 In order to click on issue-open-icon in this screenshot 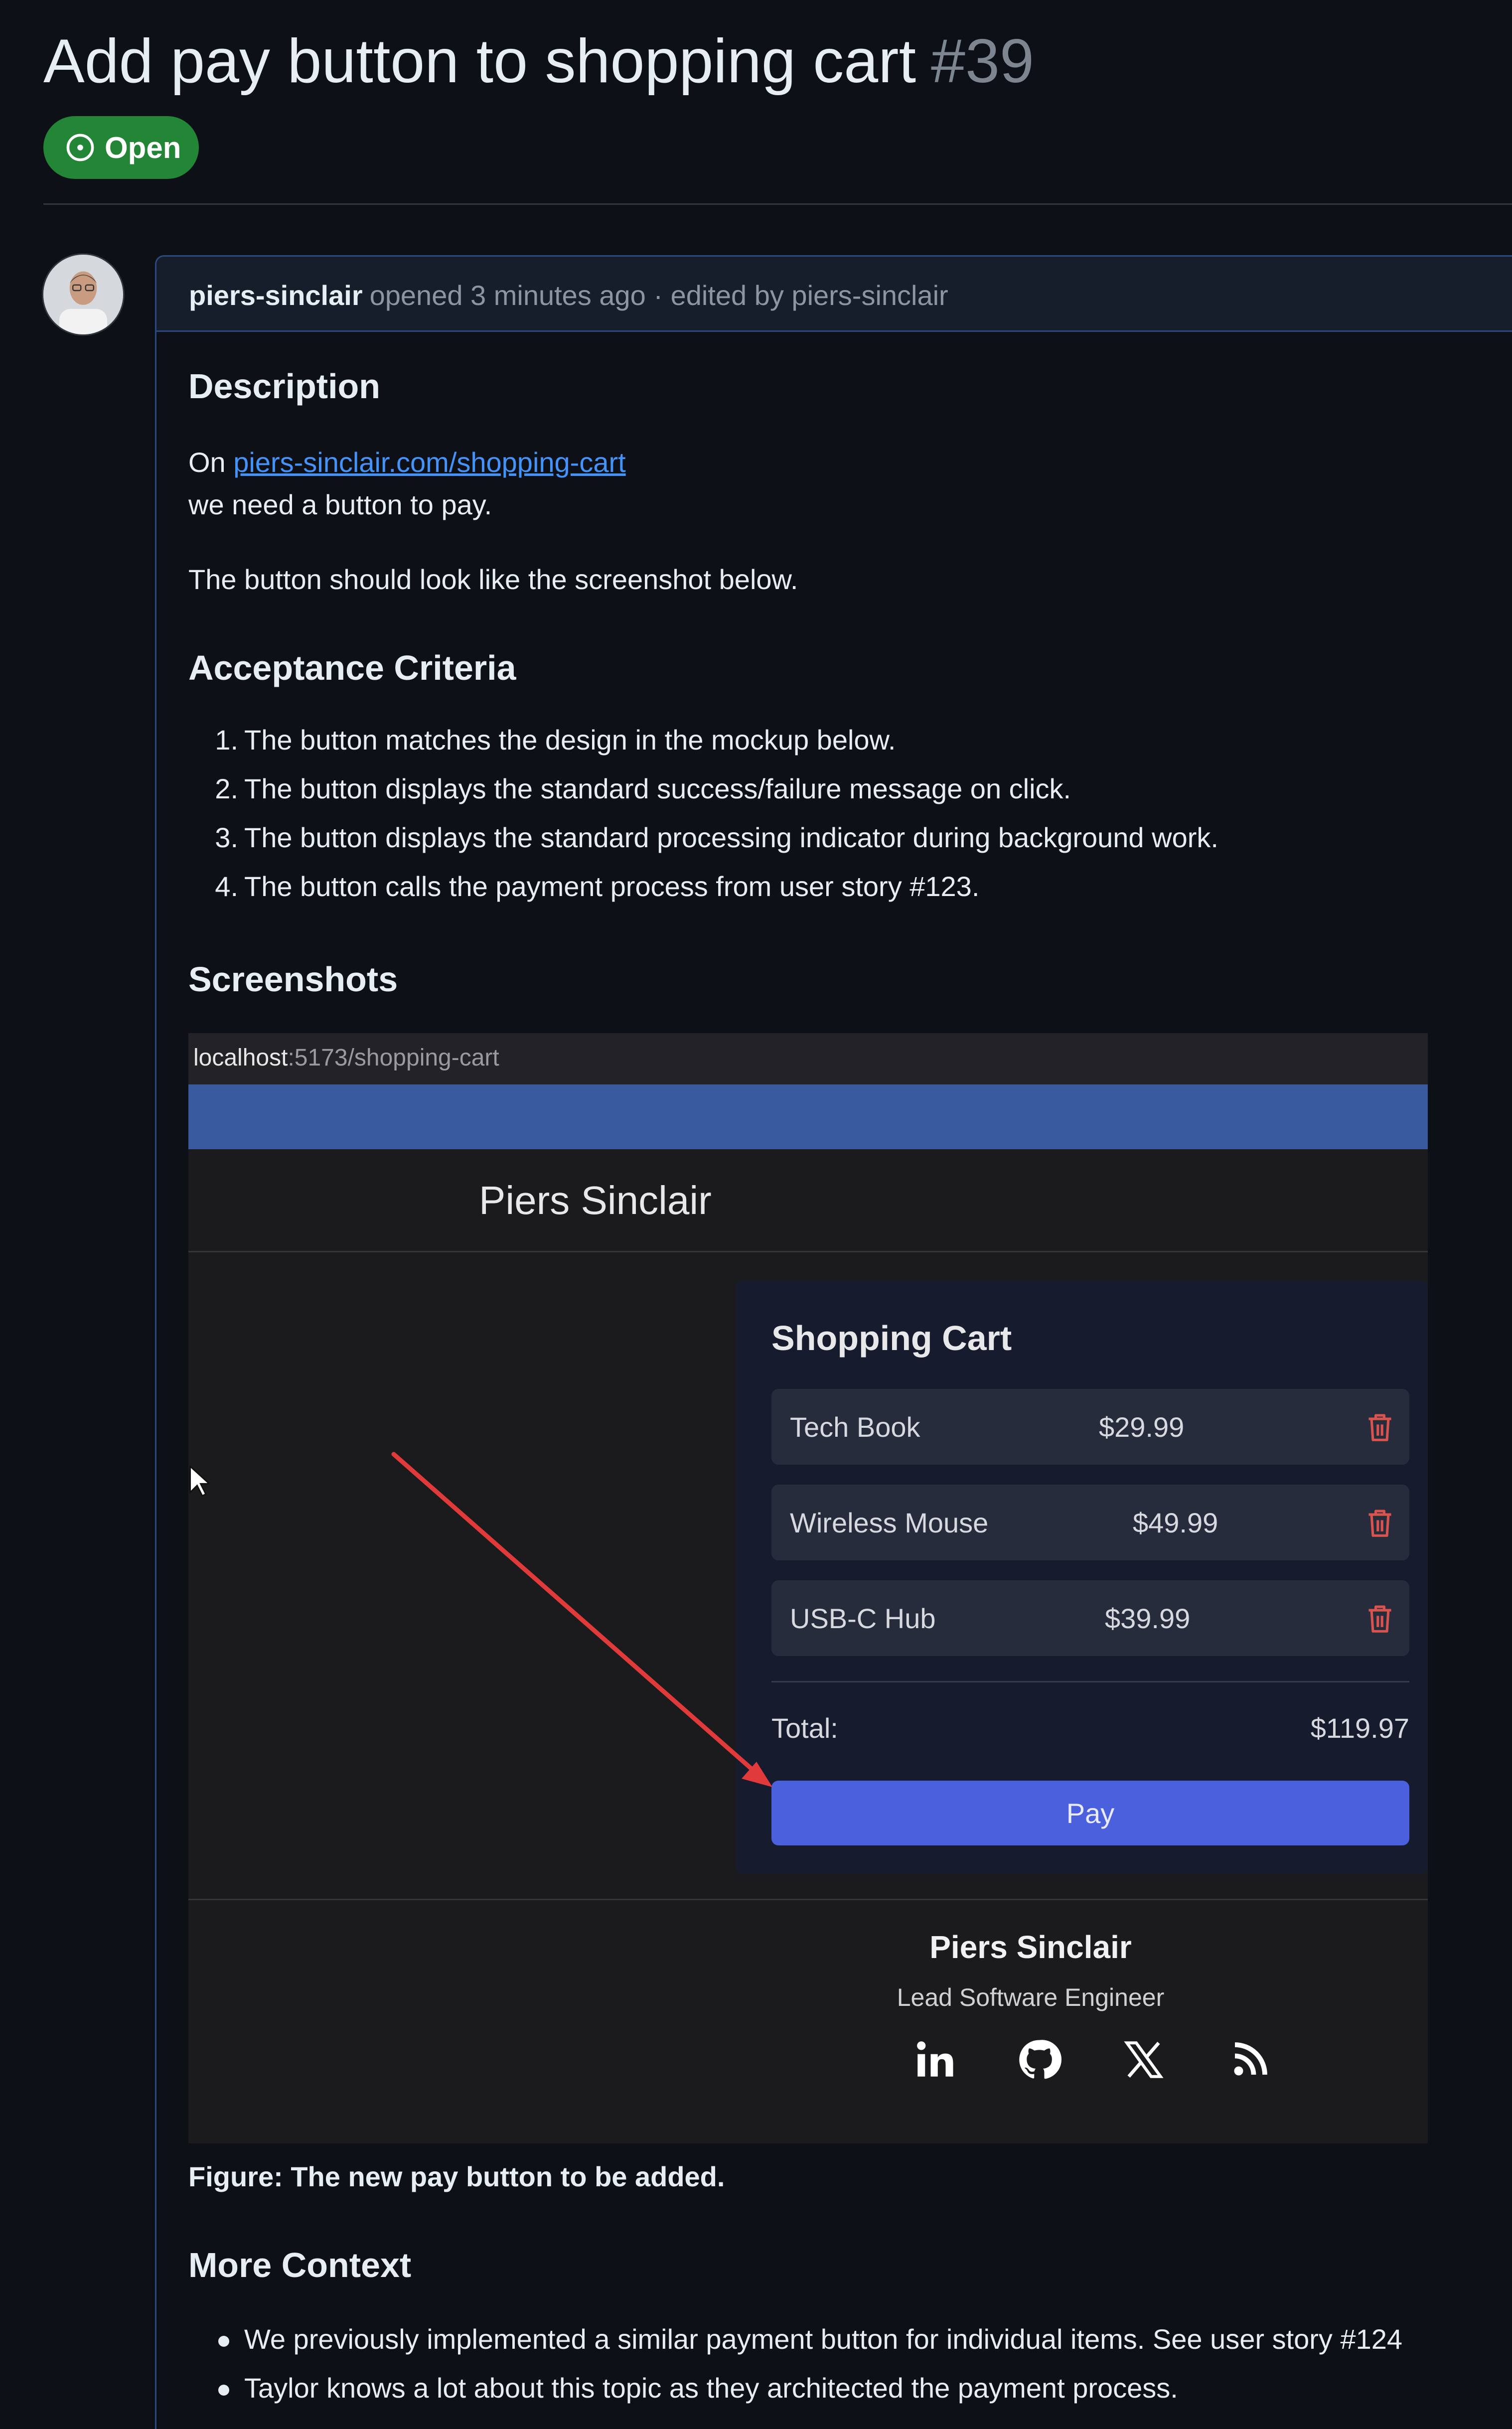, I will do `click(80, 147)`.